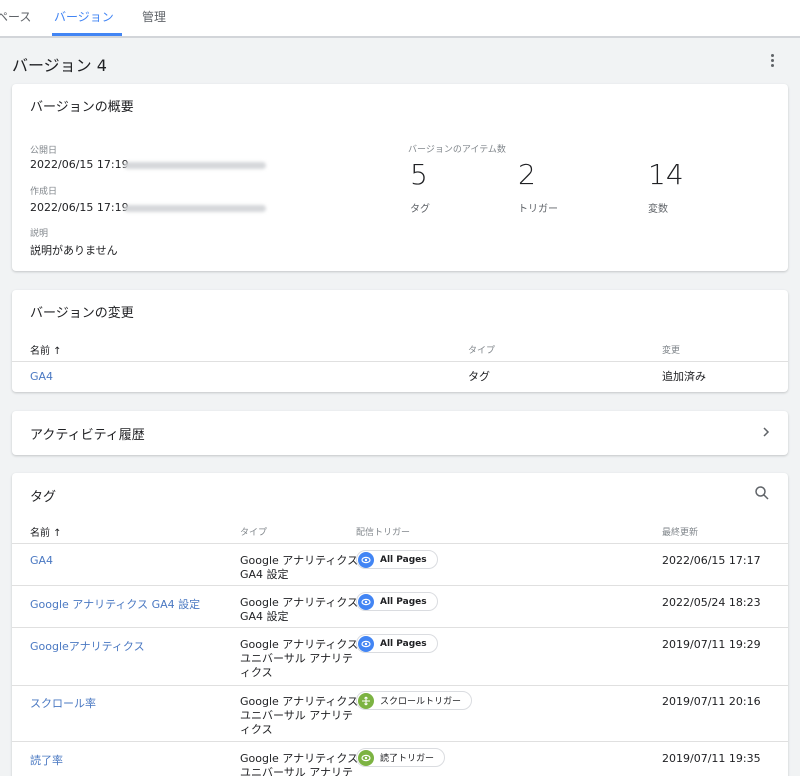 This screenshot has width=800, height=776. Describe the element at coordinates (527, 174) in the screenshot. I see `trigger-count: 2` at that location.